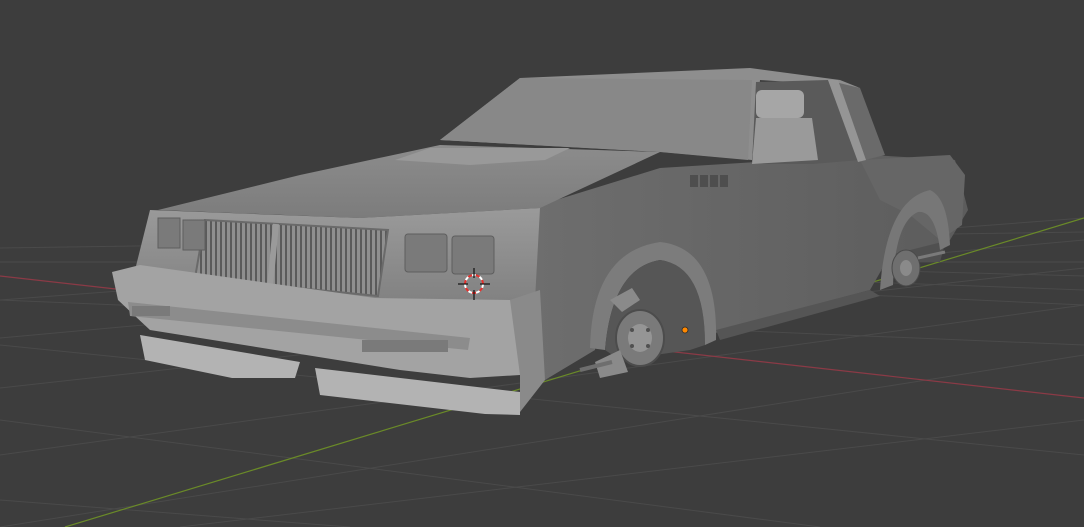 The image size is (1084, 527). I want to click on object-origin-point, so click(685, 330).